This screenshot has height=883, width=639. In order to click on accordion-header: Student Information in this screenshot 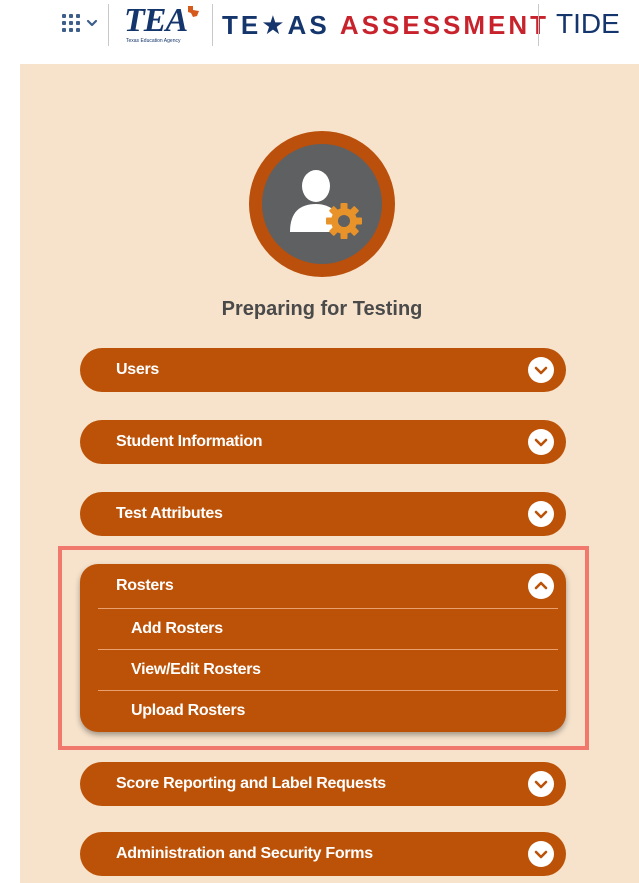, I will do `click(323, 442)`.